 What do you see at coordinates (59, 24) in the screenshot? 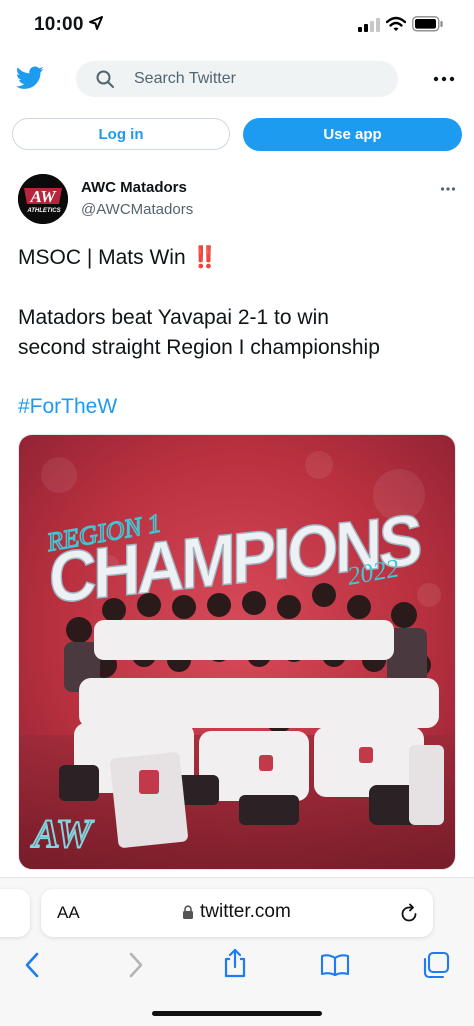
I see `status-time: 10:00` at bounding box center [59, 24].